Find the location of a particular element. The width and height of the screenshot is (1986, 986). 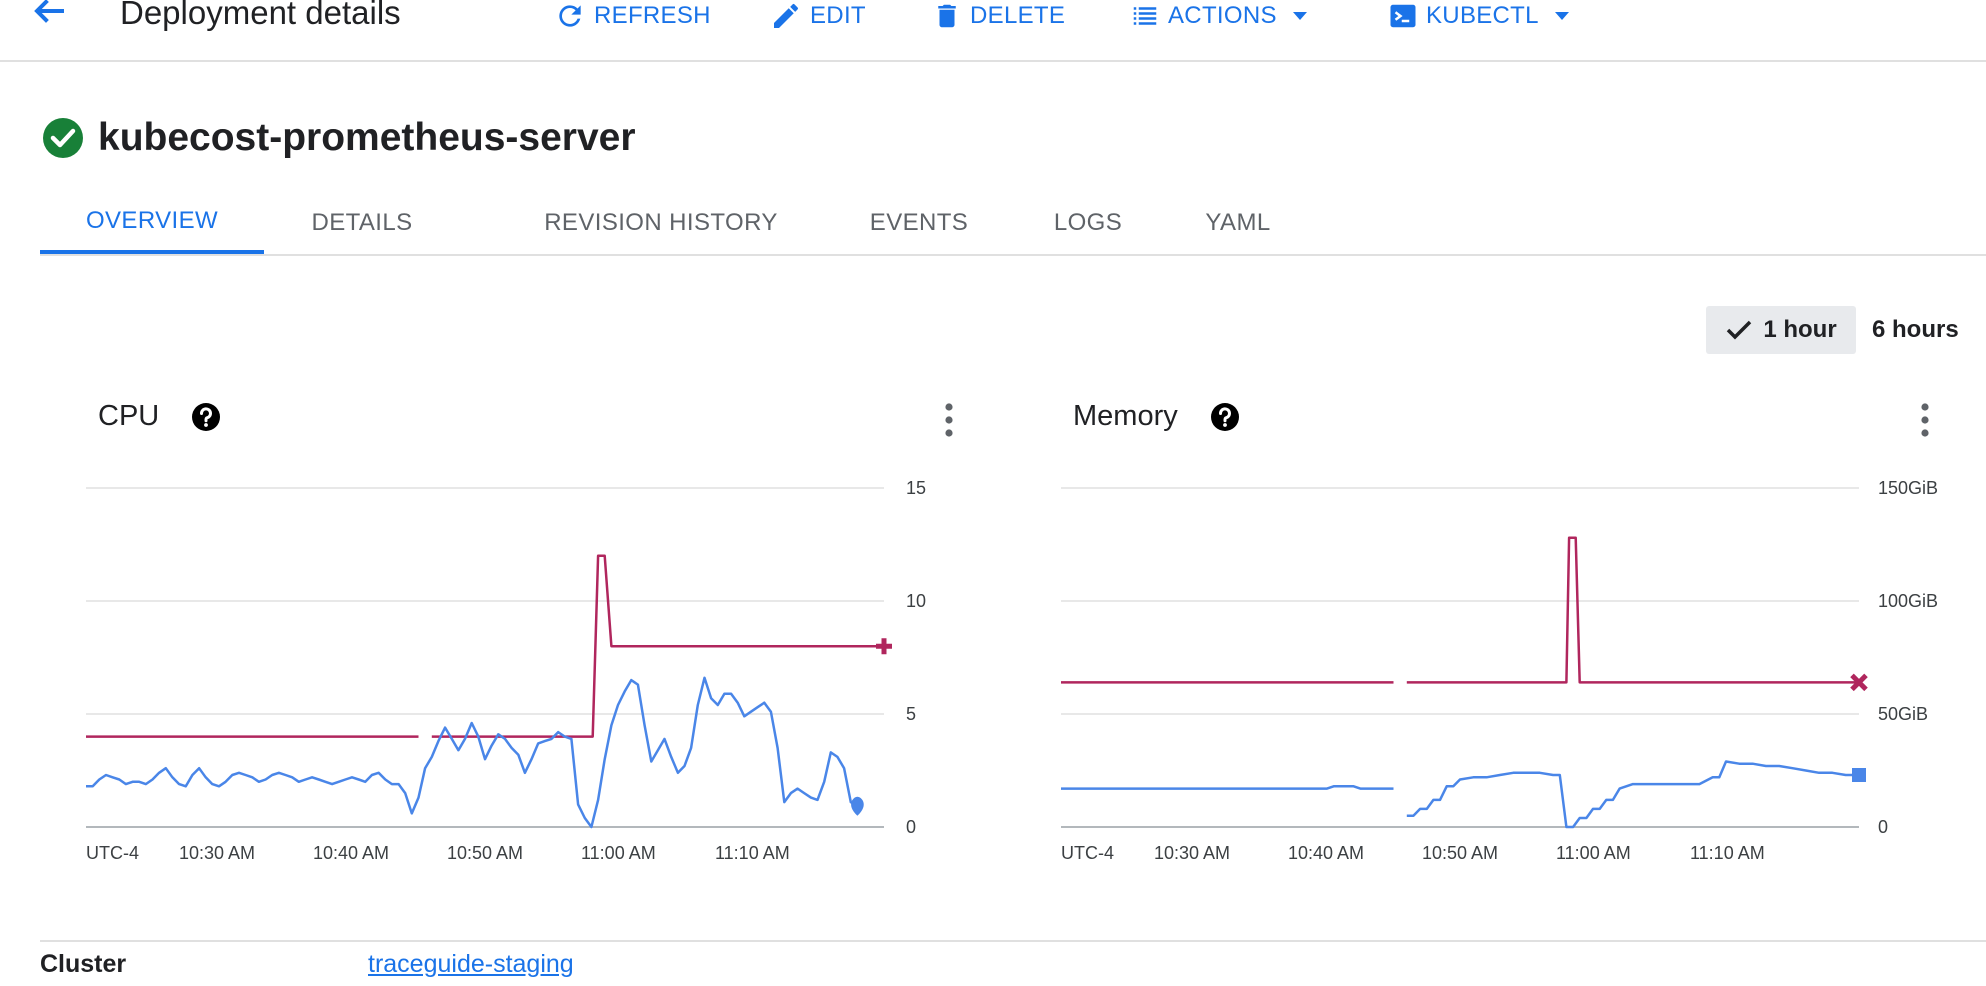

cpu-y-tick-label: 15 is located at coordinates (916, 488).